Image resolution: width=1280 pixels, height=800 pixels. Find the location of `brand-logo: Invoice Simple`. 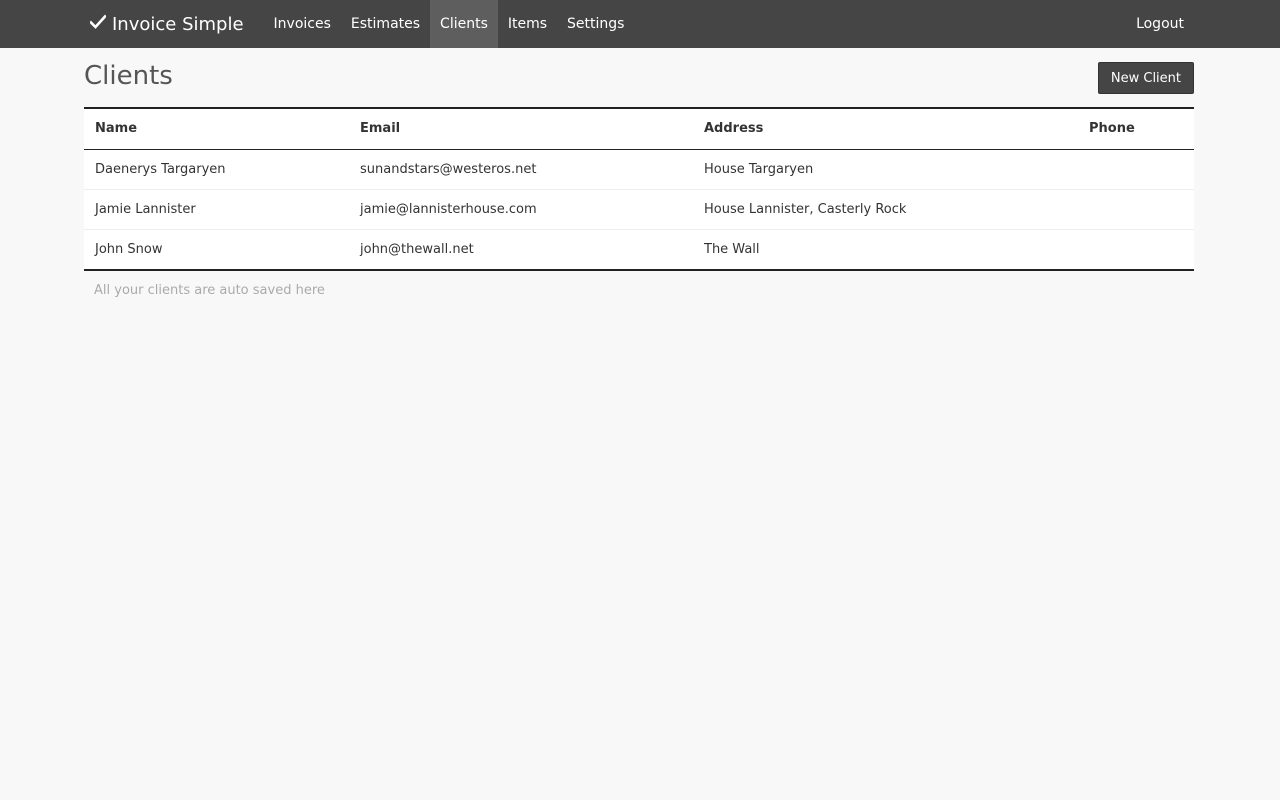

brand-logo: Invoice Simple is located at coordinates (164, 24).